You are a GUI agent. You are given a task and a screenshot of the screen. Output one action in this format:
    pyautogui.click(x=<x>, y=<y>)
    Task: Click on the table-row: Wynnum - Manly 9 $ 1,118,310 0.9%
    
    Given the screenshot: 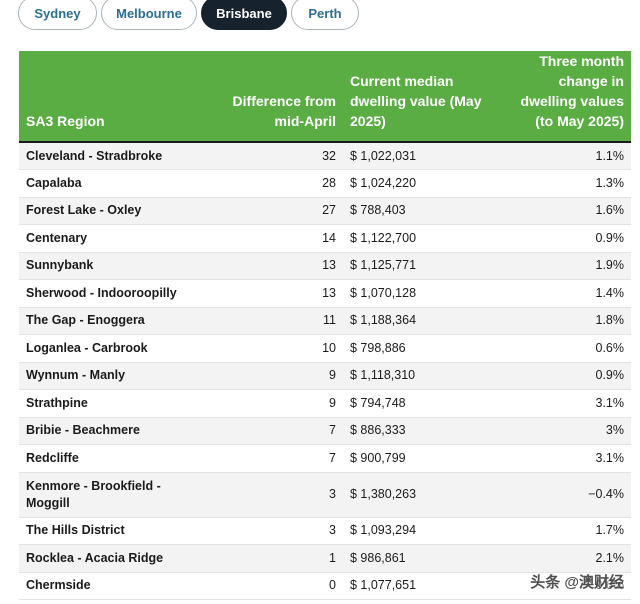 What is the action you would take?
    pyautogui.click(x=325, y=376)
    